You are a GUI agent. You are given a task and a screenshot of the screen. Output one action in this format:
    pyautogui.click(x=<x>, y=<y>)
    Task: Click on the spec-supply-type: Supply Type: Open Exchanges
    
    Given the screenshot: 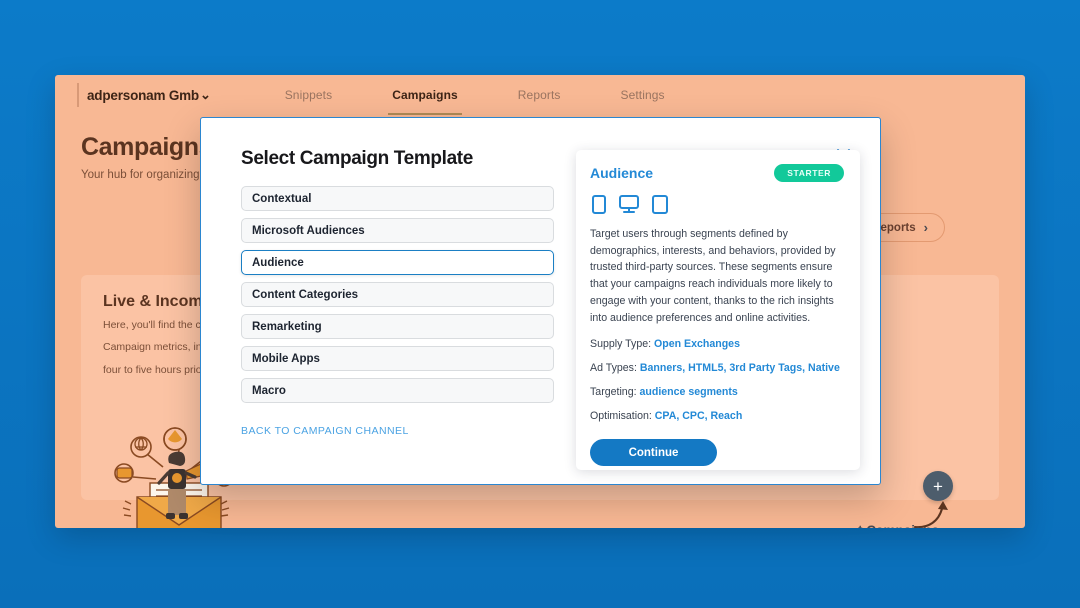 What is the action you would take?
    pyautogui.click(x=717, y=344)
    